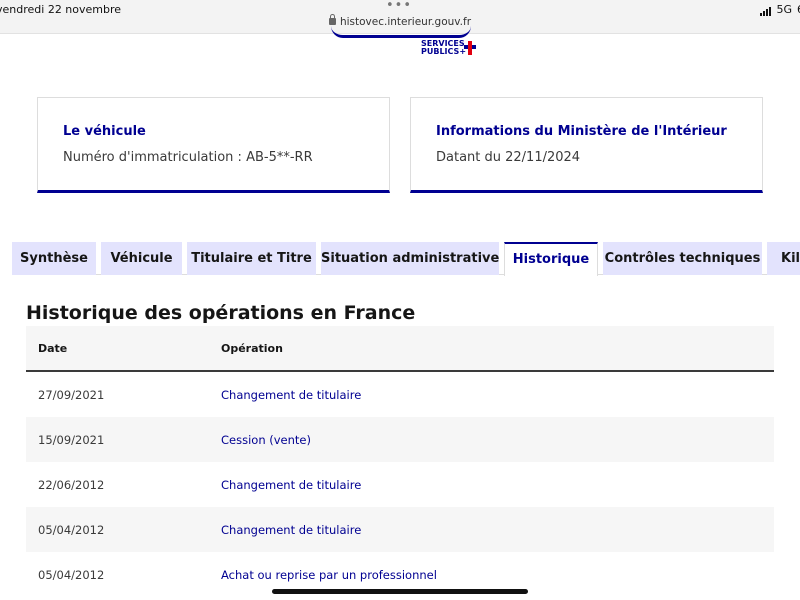 The width and height of the screenshot is (800, 600). I want to click on table-row: 15/09/2021 Cession (vente), so click(400, 439).